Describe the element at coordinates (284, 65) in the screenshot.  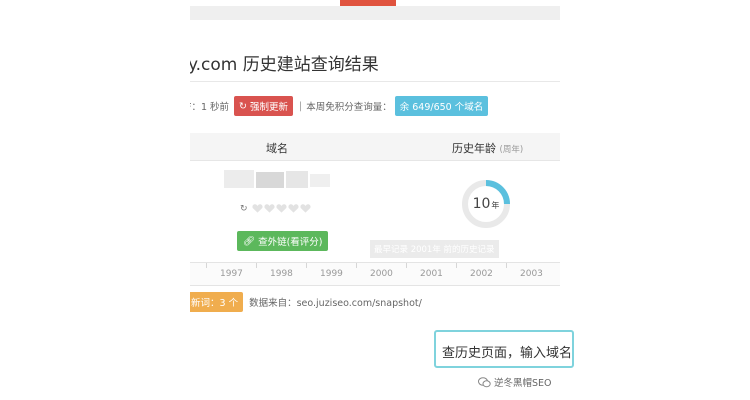
I see `page-title: y.com 历史建站查询结果` at that location.